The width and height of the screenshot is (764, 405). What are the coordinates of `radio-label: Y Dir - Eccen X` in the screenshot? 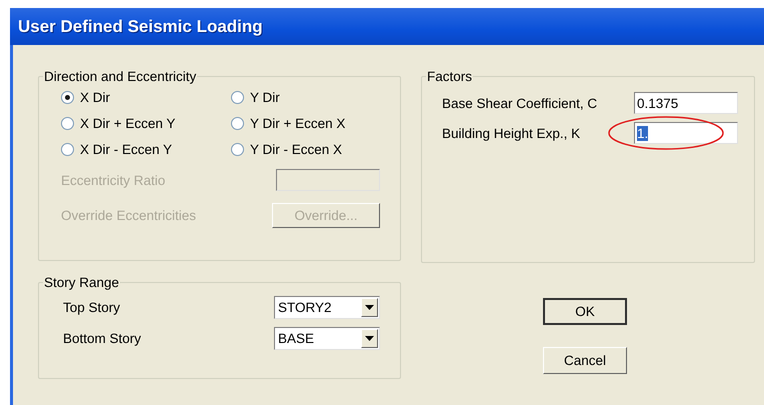 It's located at (296, 149).